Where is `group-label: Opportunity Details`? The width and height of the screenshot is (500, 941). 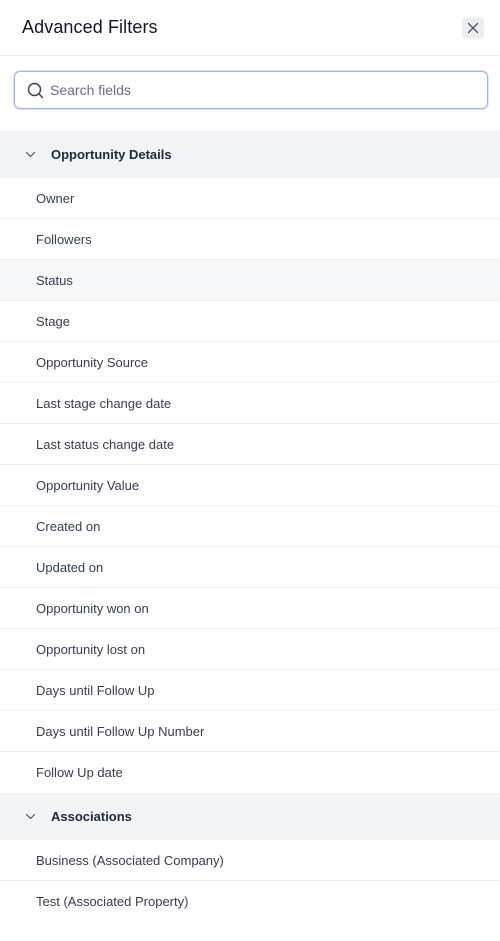
group-label: Opportunity Details is located at coordinates (111, 154).